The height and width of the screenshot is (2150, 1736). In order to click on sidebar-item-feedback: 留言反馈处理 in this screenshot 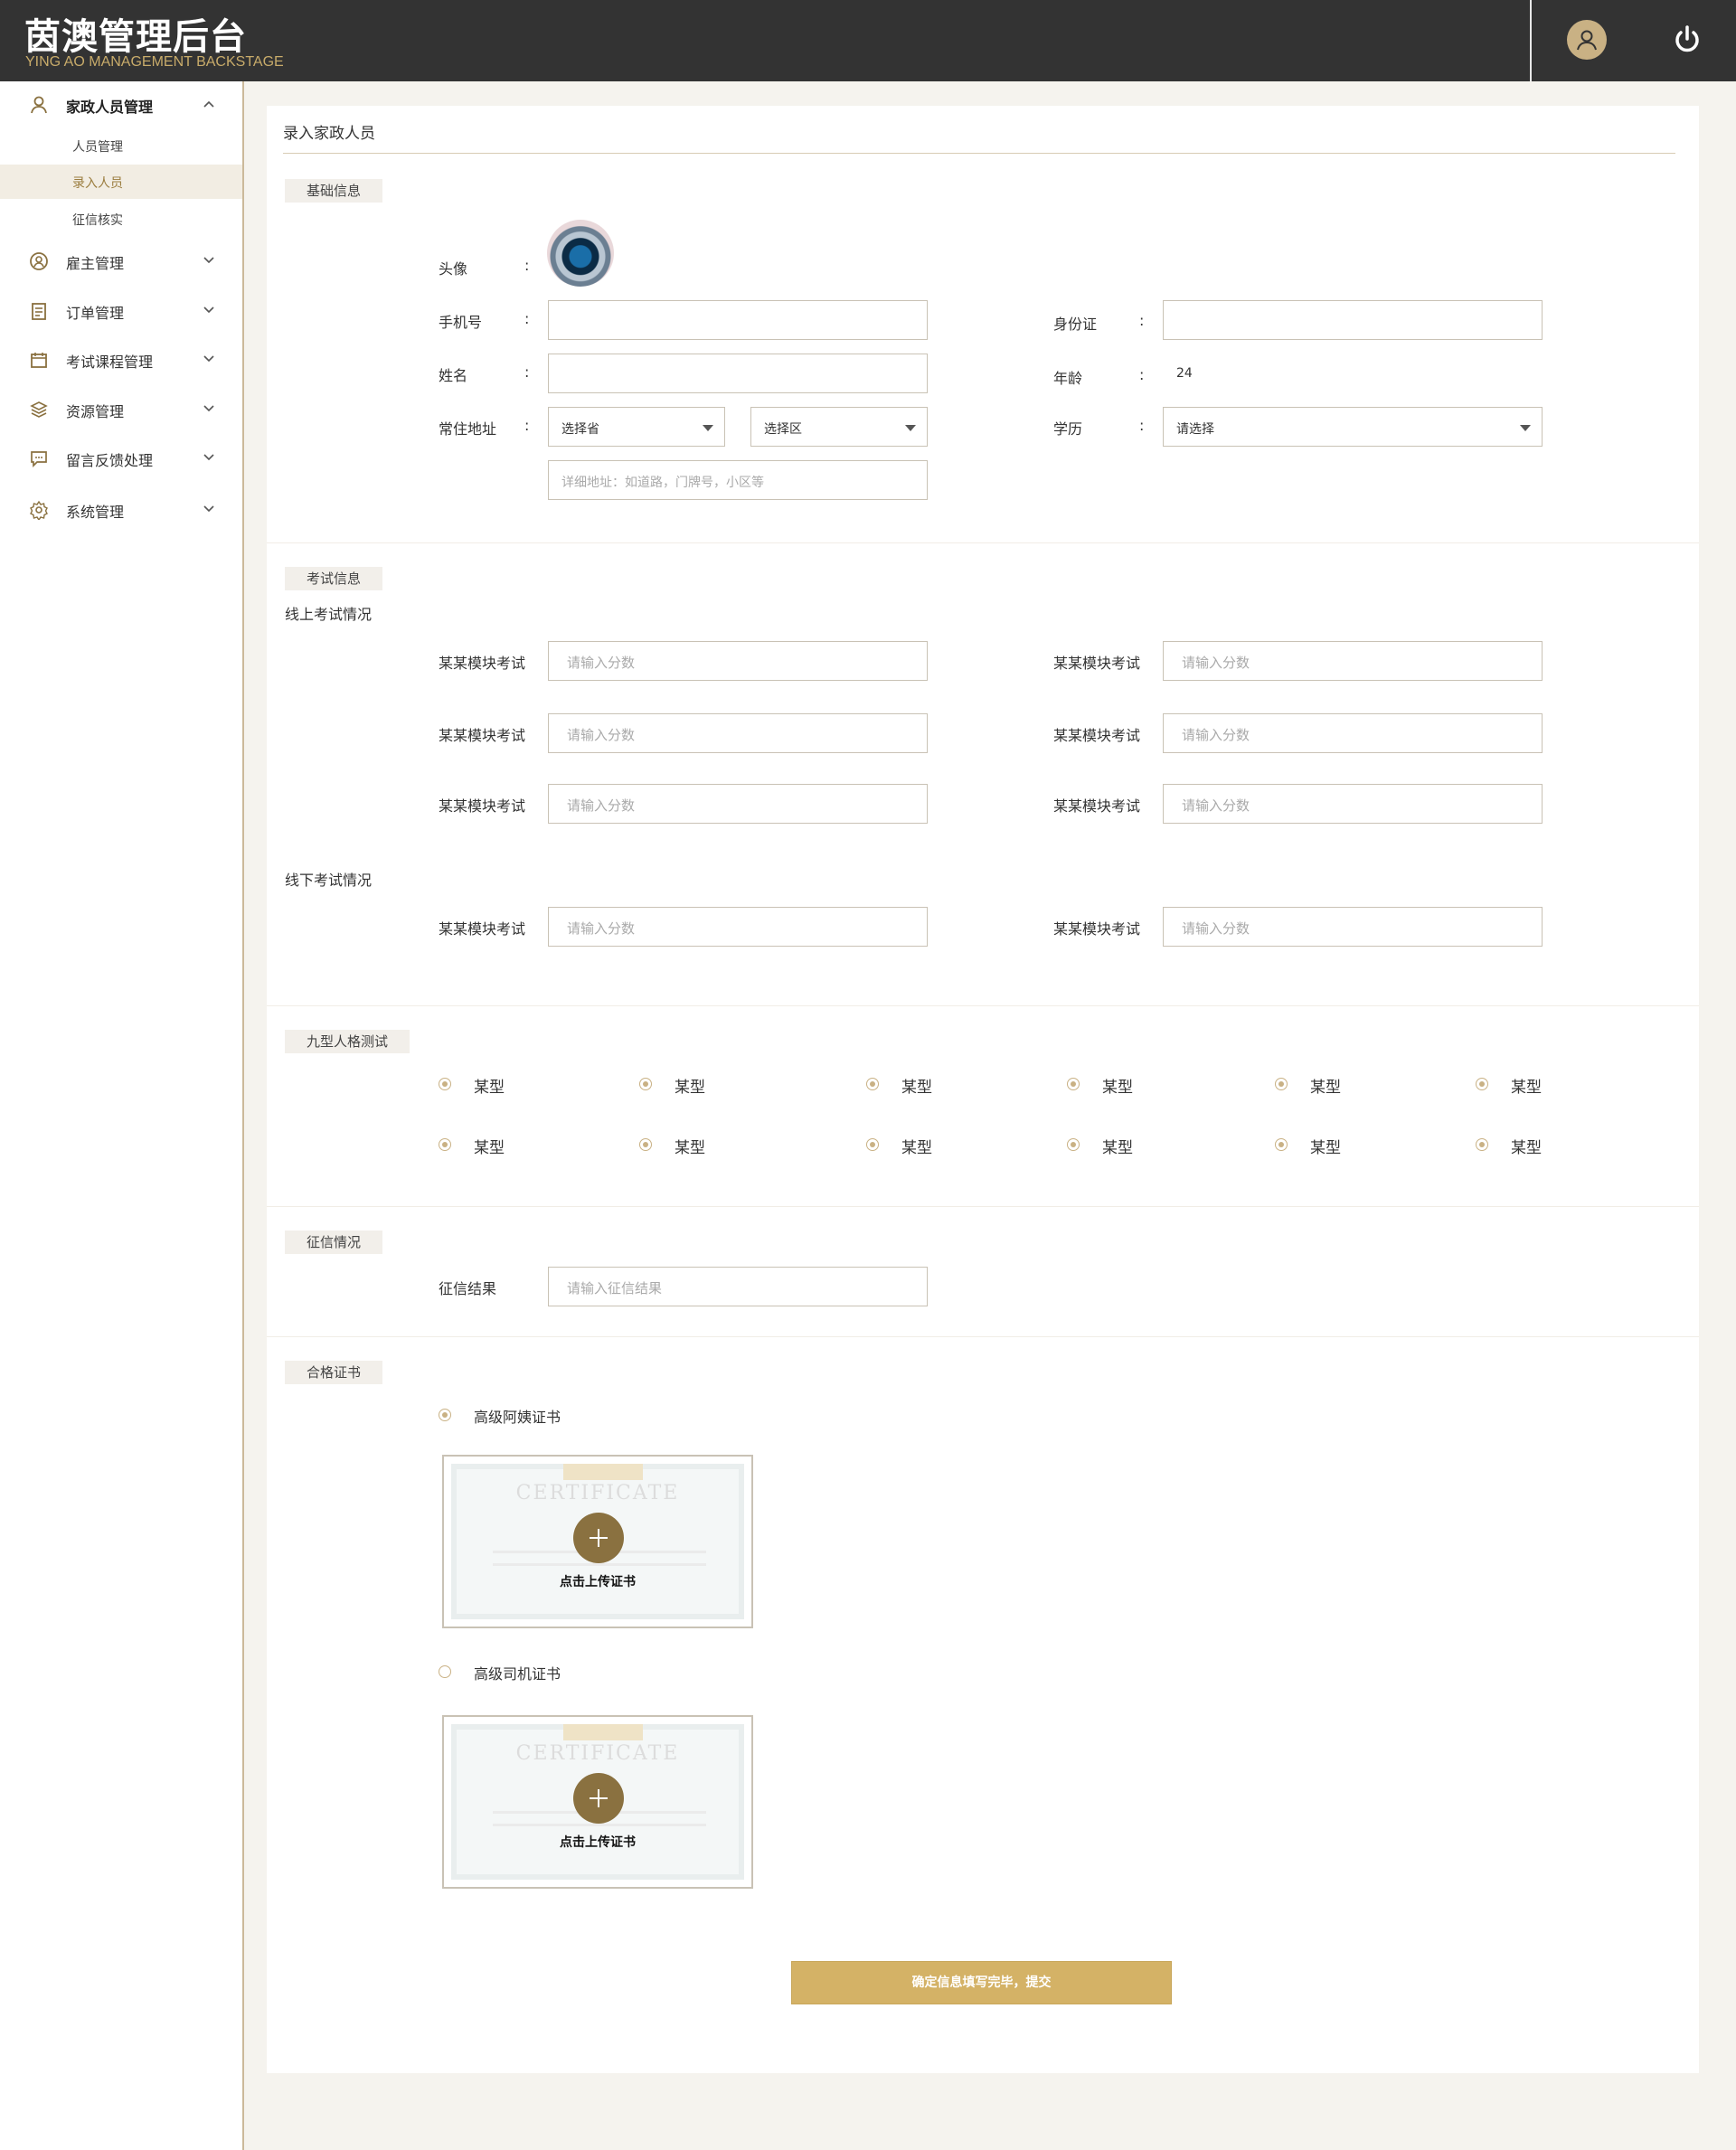, I will do `click(121, 457)`.